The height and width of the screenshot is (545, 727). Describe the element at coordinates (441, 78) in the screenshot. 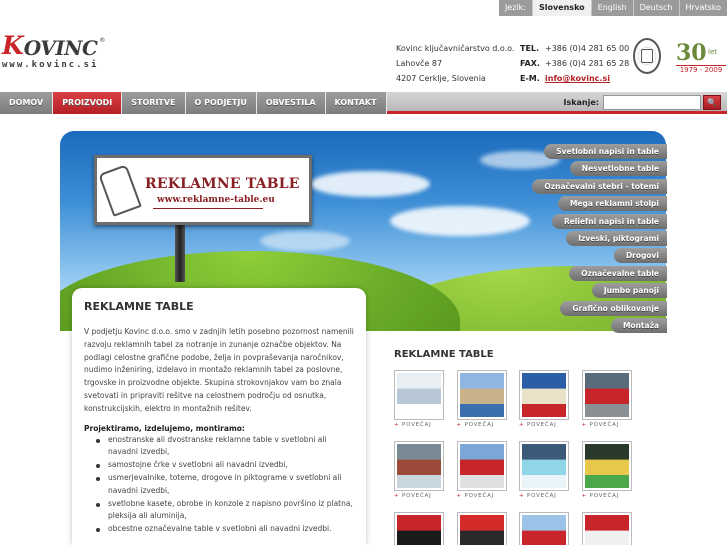

I see `company-city: 4207 Cerklje, Slovenia` at that location.